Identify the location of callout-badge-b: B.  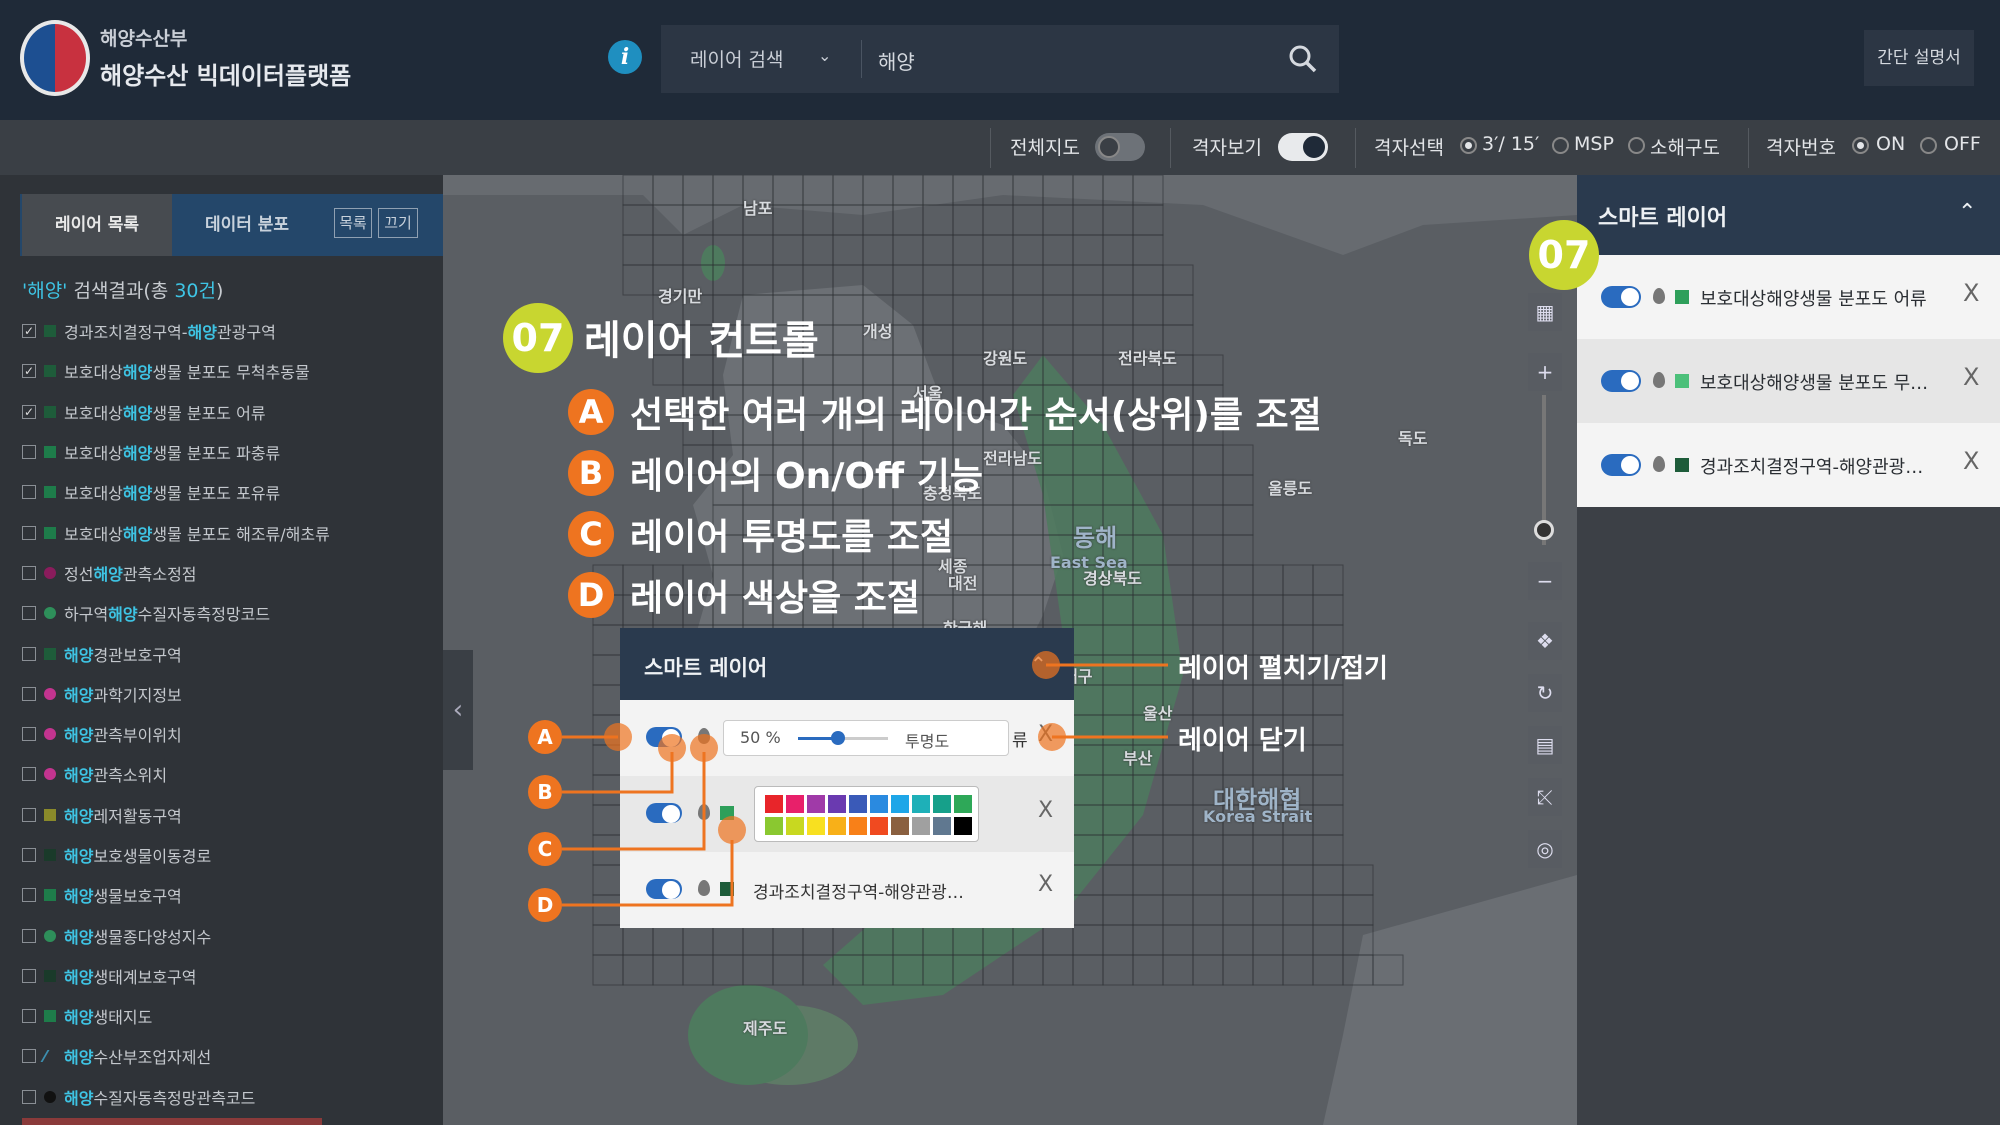
(545, 792).